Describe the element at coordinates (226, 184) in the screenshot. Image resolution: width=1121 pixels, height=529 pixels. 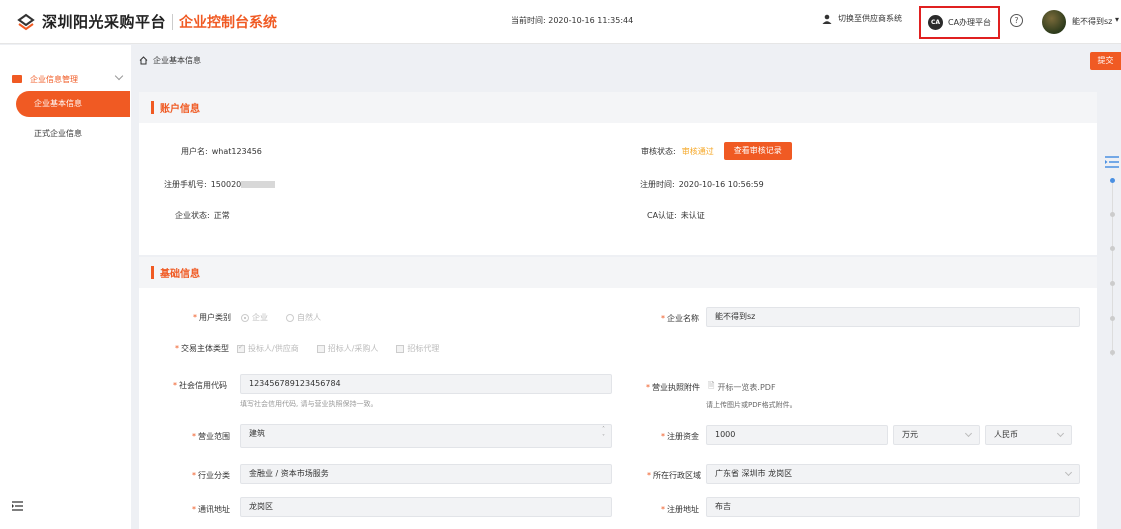
I see `phone-value: 150020` at that location.